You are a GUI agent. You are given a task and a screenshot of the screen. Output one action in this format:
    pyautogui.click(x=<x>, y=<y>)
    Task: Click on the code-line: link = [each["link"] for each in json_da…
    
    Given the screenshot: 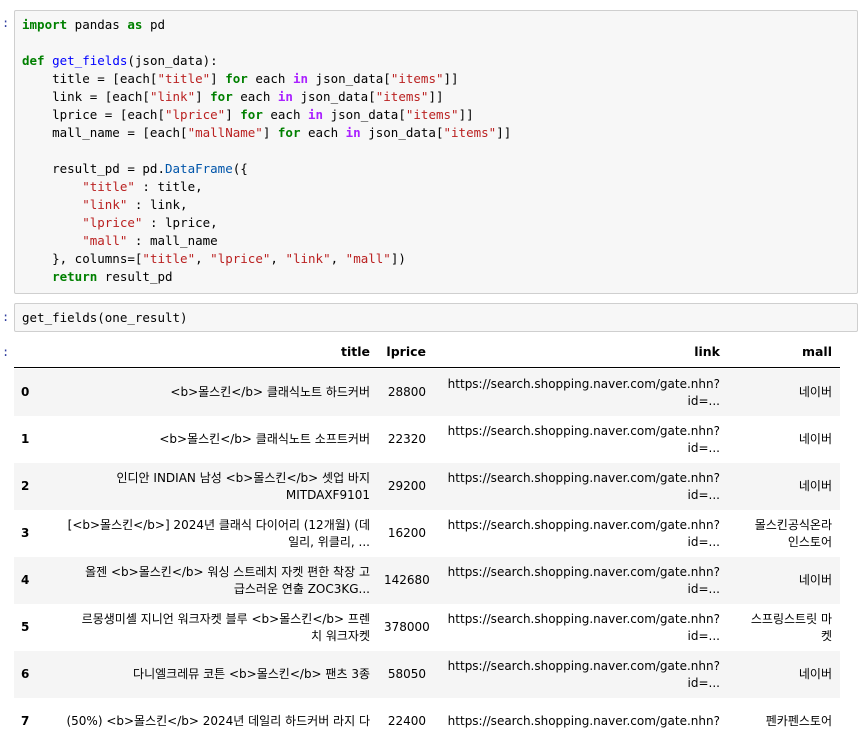 What is the action you would take?
    pyautogui.click(x=233, y=97)
    